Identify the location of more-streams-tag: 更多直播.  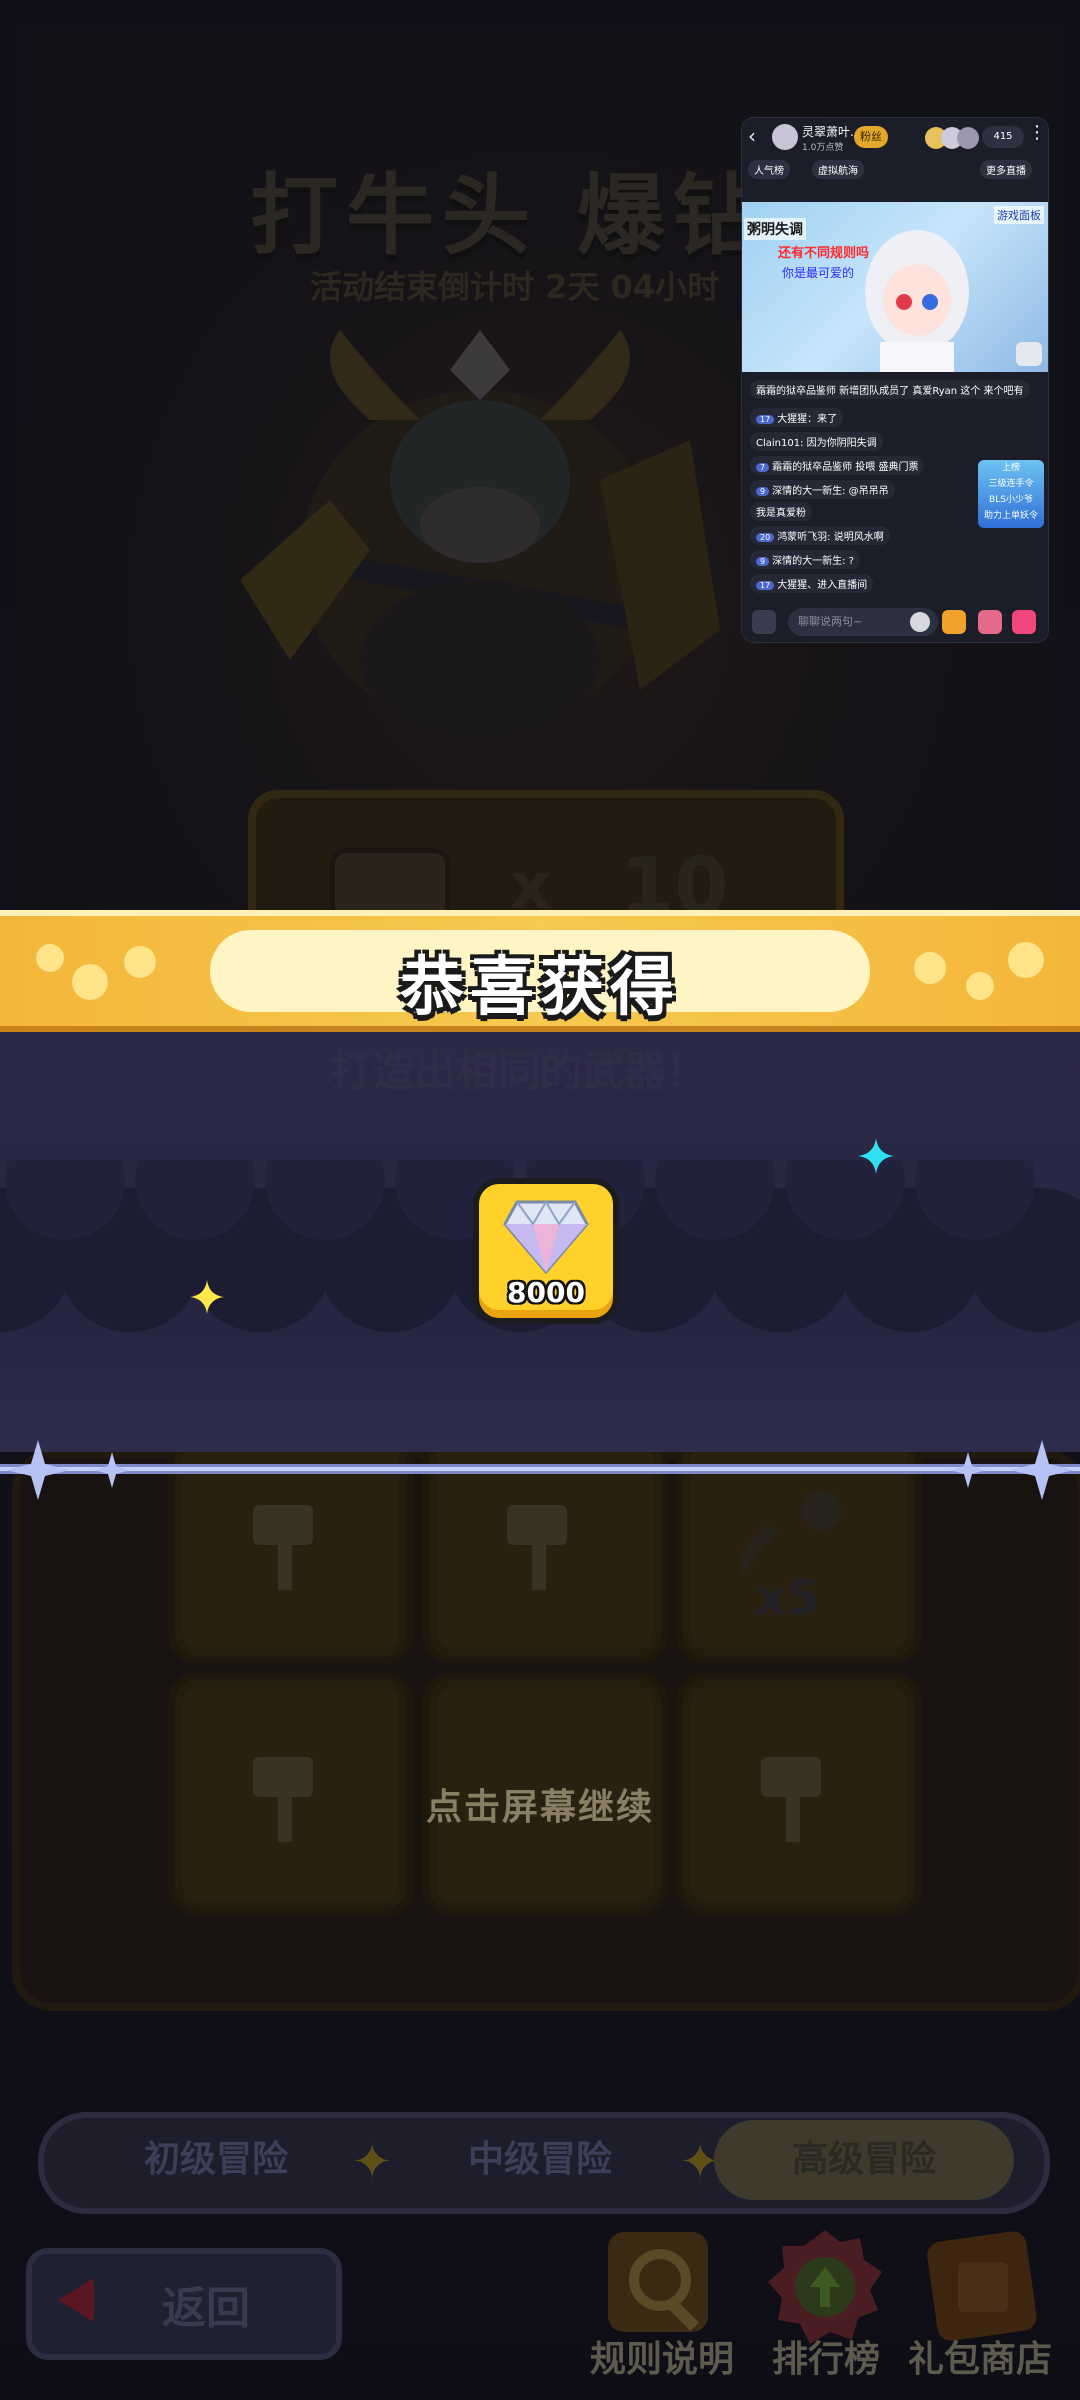
(1006, 169).